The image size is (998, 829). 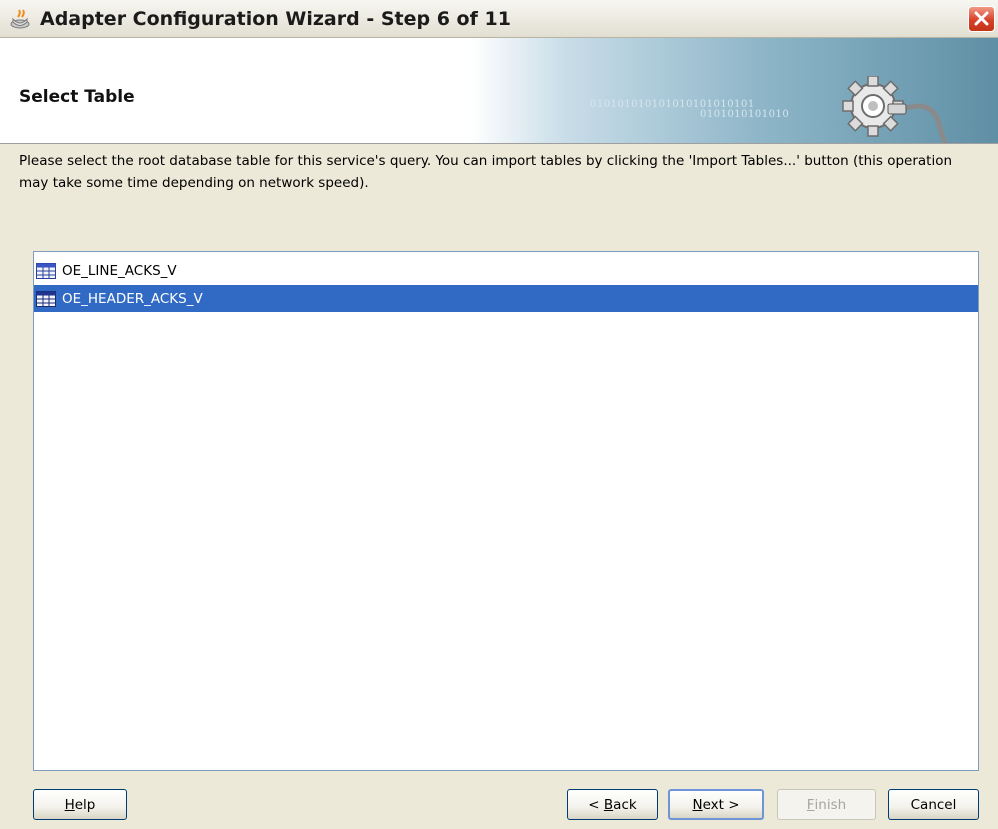 What do you see at coordinates (625, 804) in the screenshot?
I see `back-label-rest: ack` at bounding box center [625, 804].